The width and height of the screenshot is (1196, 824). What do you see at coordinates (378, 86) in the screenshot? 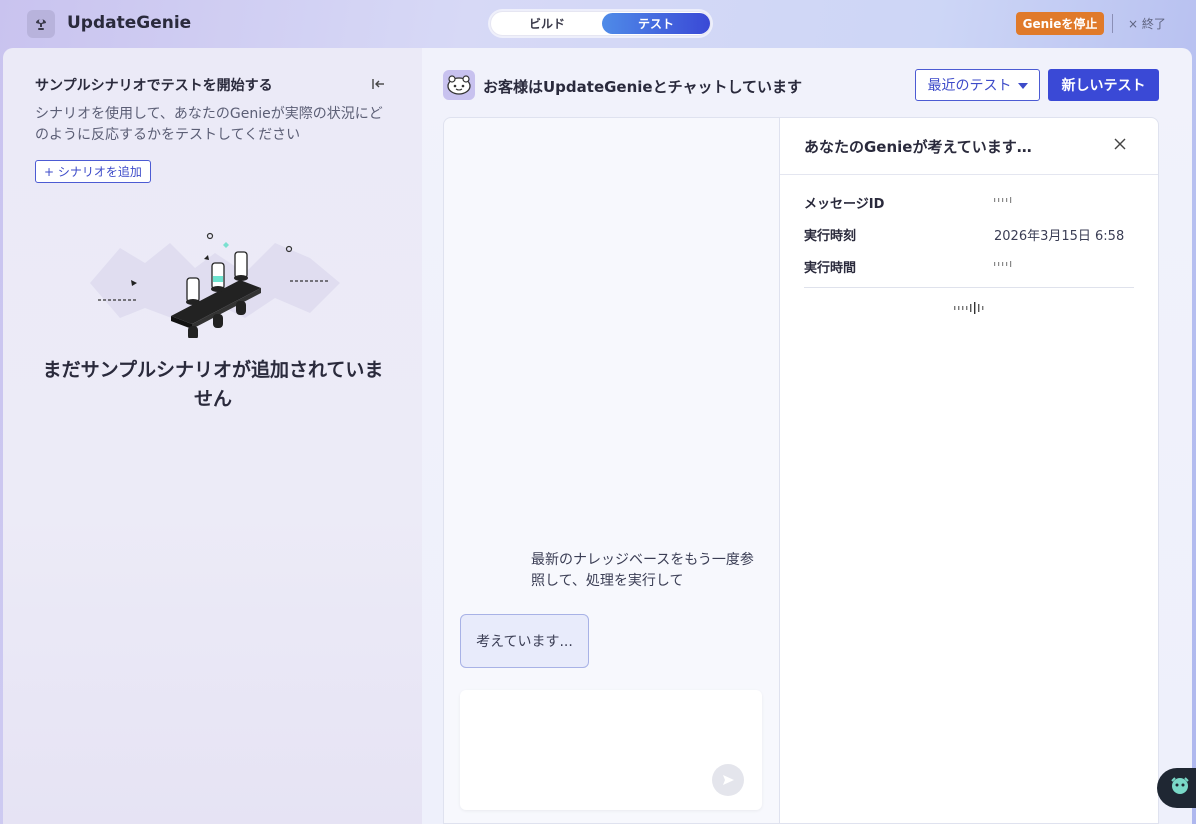
I see `collapse-left-icon` at bounding box center [378, 86].